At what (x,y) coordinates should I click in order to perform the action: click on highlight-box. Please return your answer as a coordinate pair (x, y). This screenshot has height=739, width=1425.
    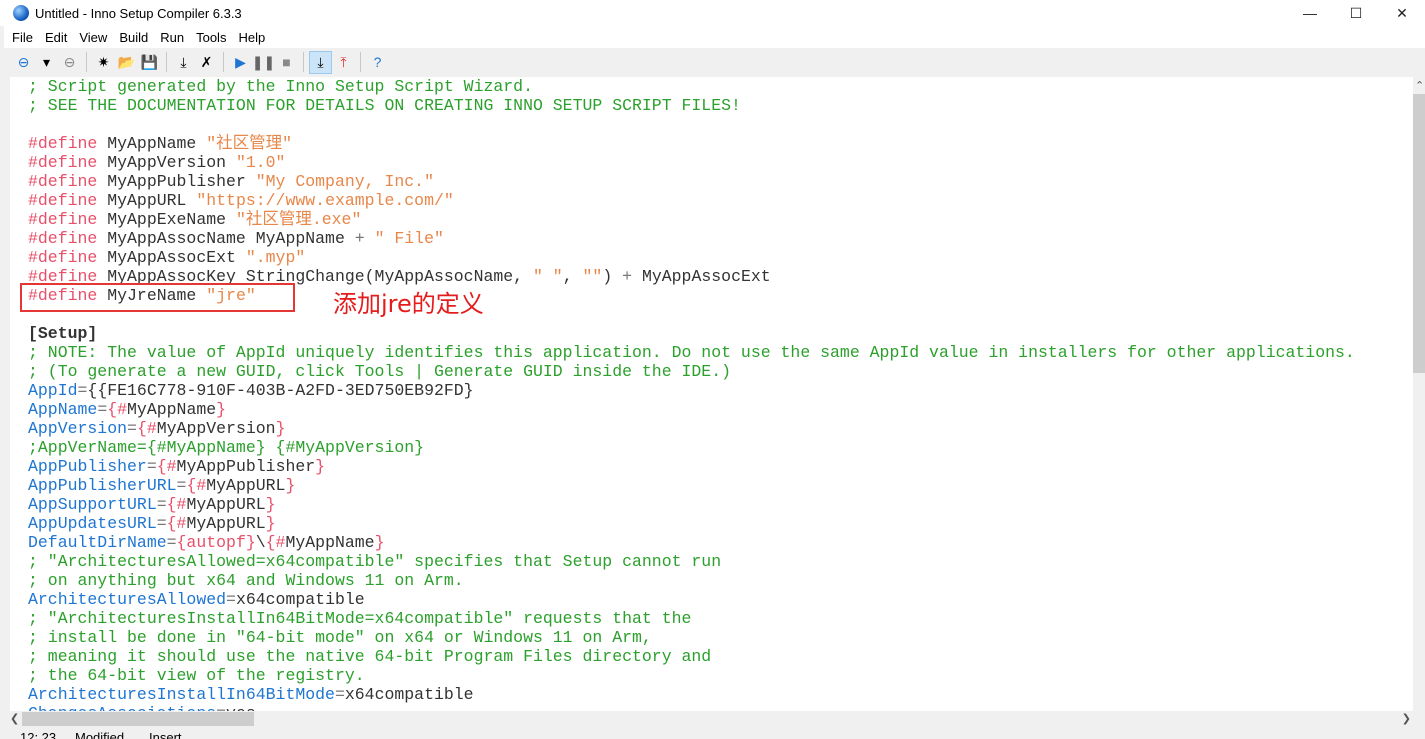
    Looking at the image, I should click on (157, 297).